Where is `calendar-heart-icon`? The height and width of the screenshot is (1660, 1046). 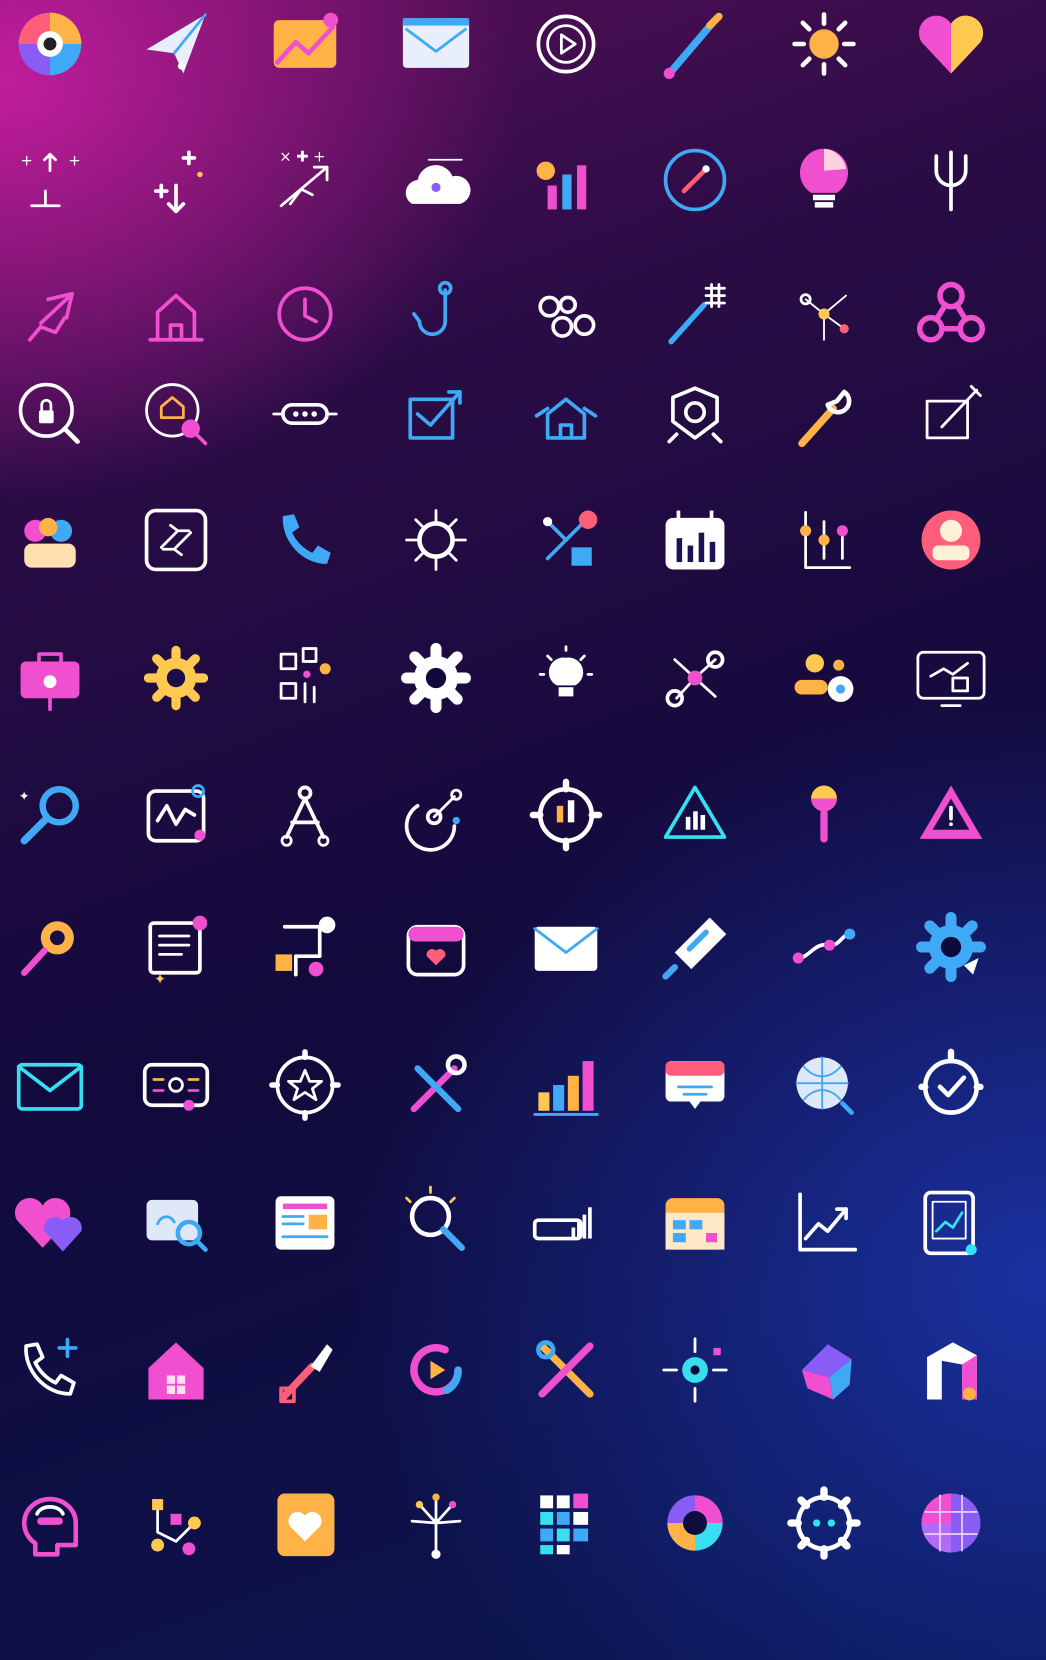
calendar-heart-icon is located at coordinates (436, 947).